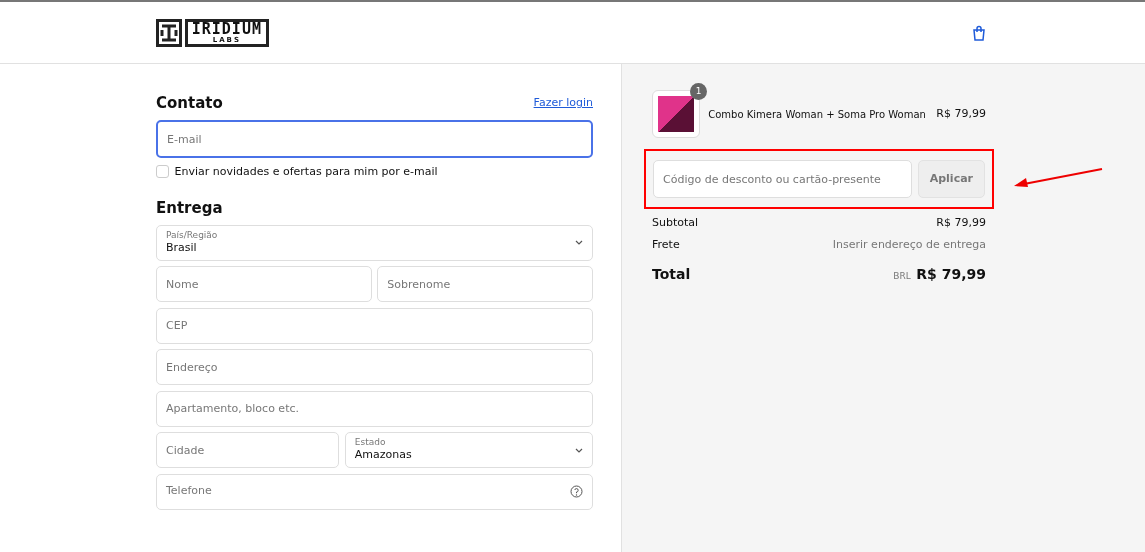 This screenshot has height=552, width=1145. What do you see at coordinates (563, 103) in the screenshot?
I see `login-link: Fazer login` at bounding box center [563, 103].